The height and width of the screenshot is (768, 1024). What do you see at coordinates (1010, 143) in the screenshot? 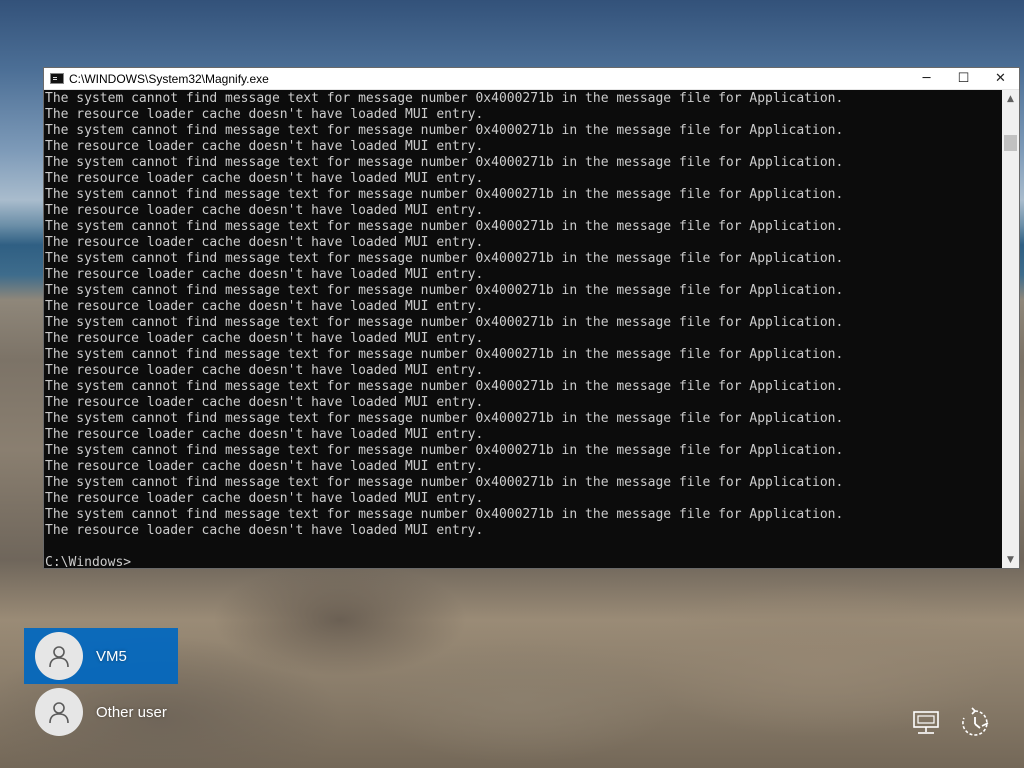
I see `scroll-thumb` at bounding box center [1010, 143].